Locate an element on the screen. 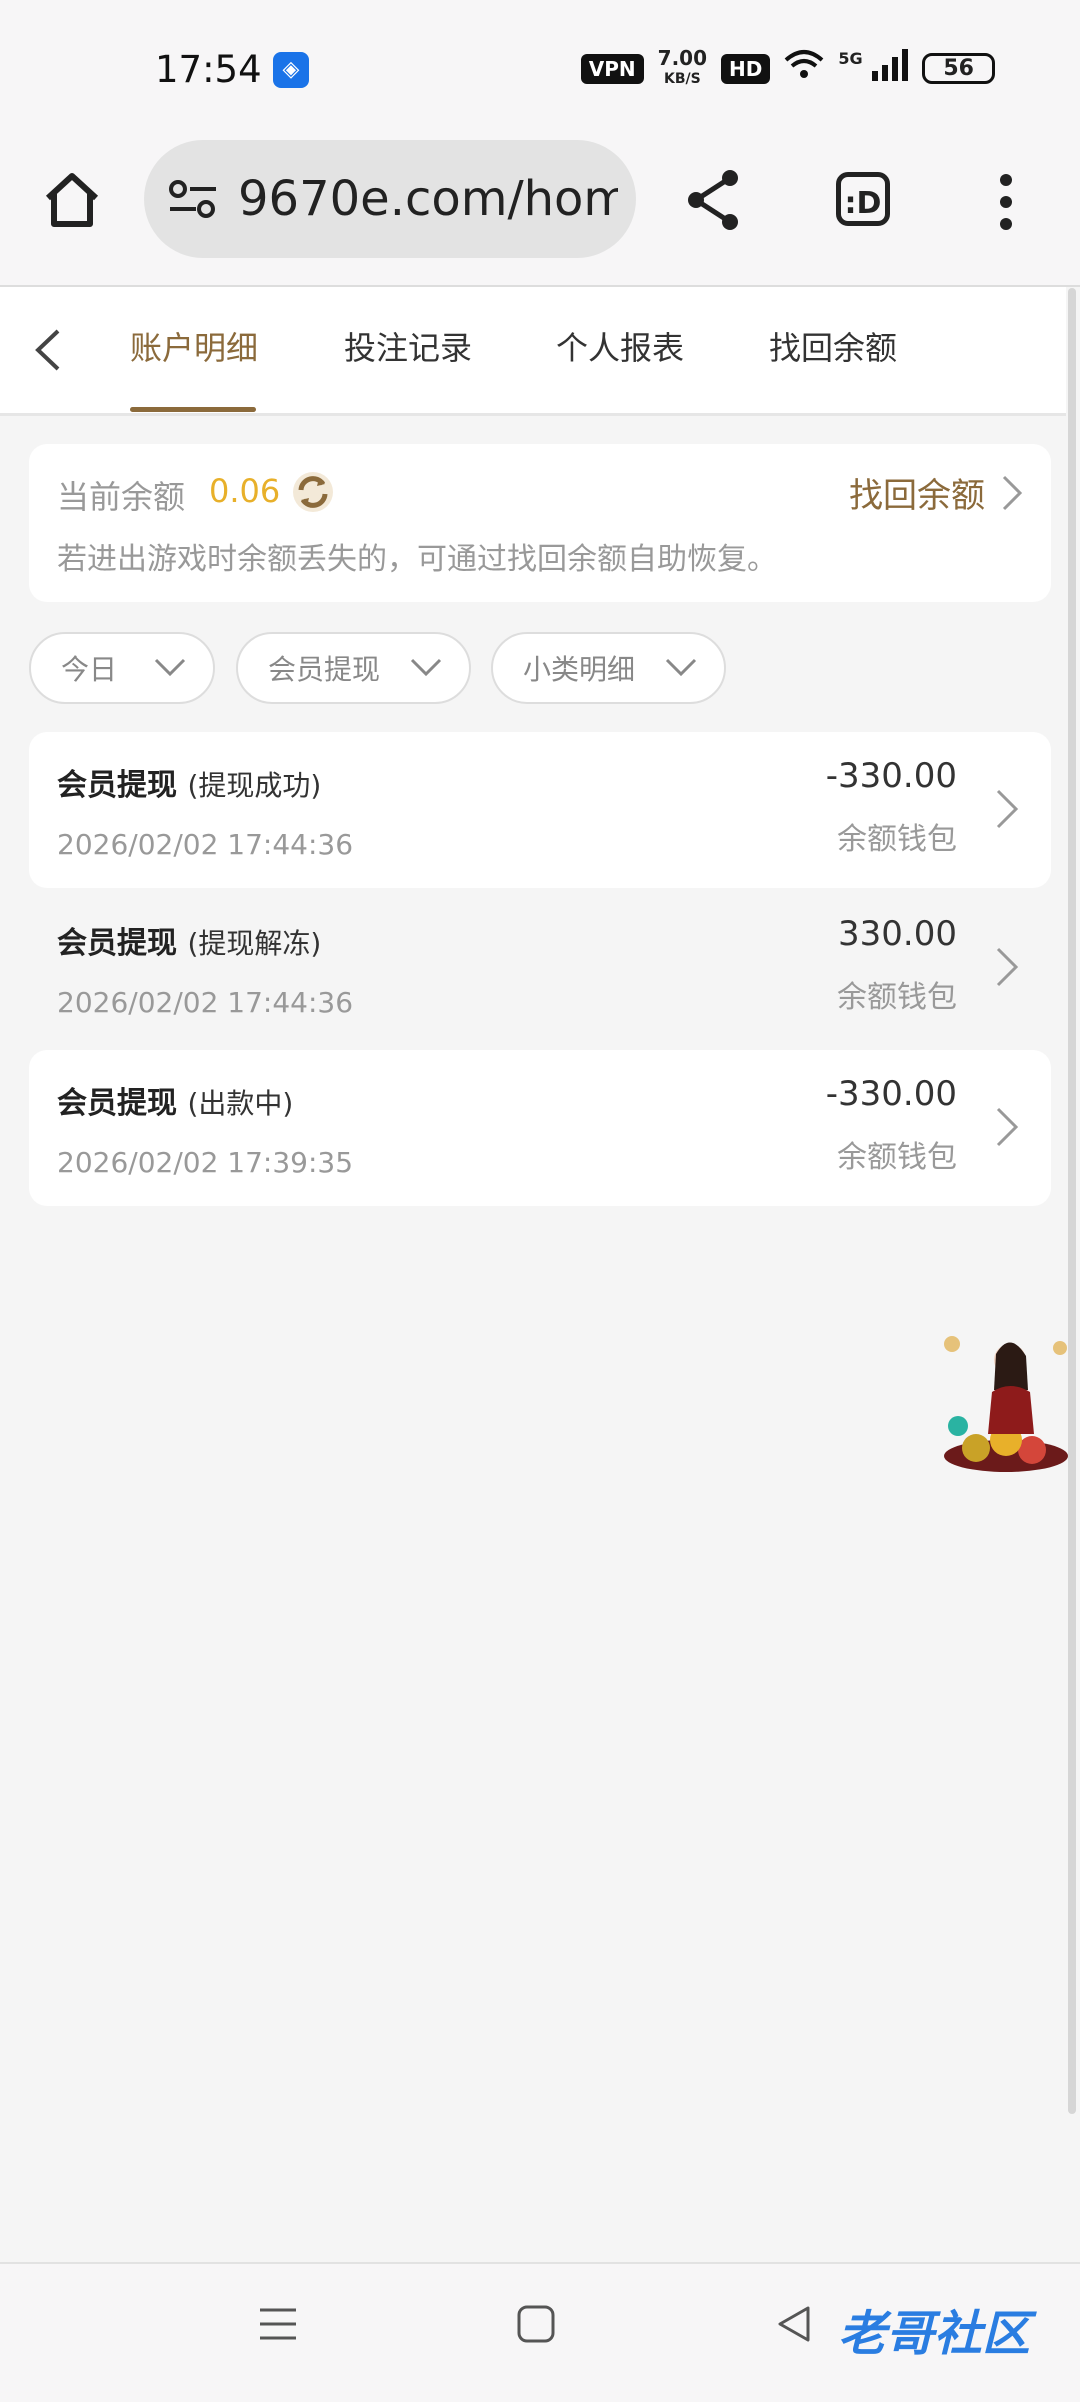  tab-personal-report: 个人报表 is located at coordinates (620, 346).